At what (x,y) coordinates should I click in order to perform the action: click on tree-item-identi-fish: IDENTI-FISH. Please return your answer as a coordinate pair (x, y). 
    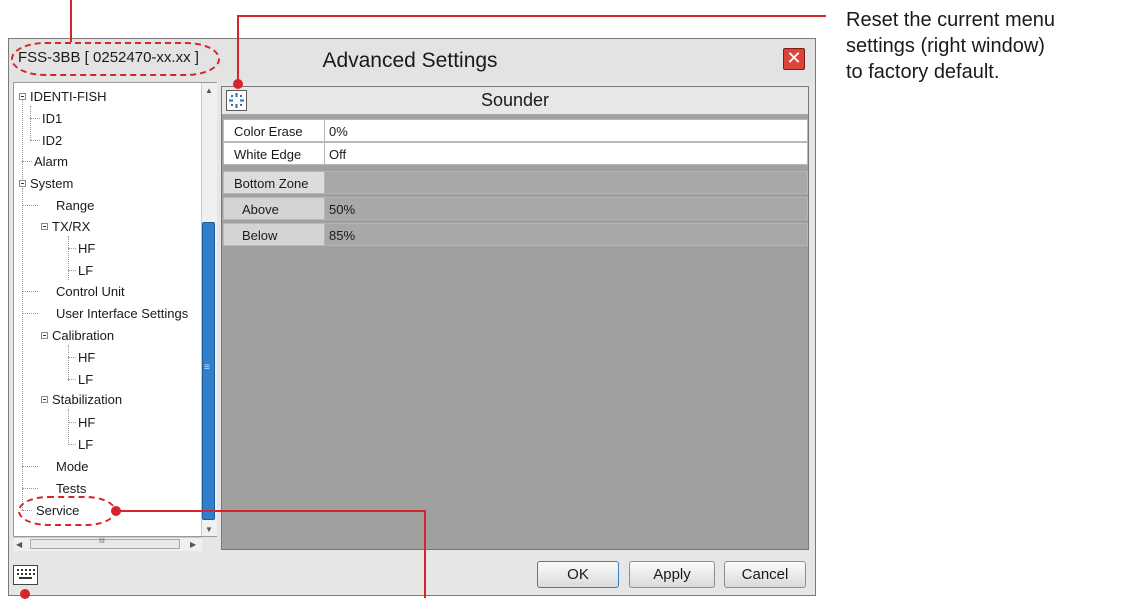
    Looking at the image, I should click on (68, 96).